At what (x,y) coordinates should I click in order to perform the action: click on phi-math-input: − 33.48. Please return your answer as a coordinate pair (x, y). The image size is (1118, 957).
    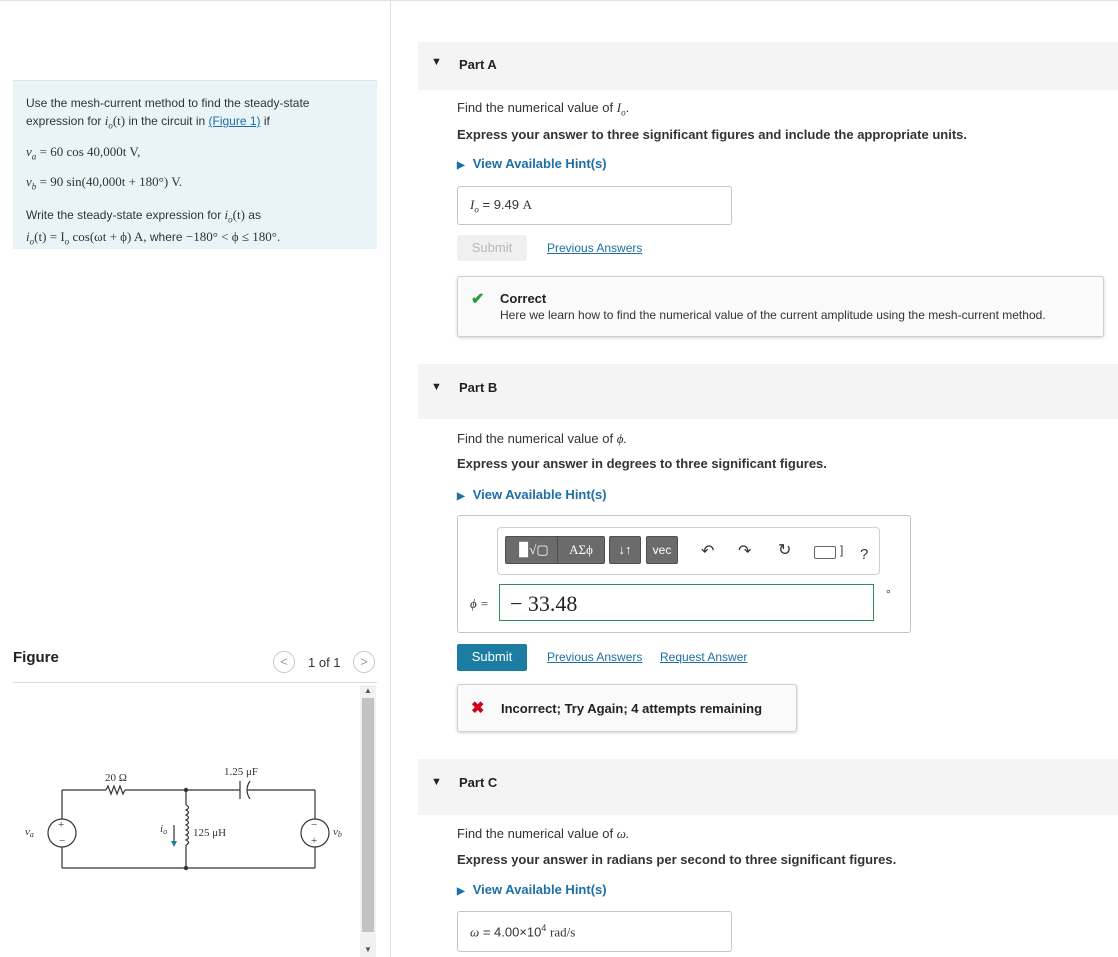
    Looking at the image, I should click on (686, 602).